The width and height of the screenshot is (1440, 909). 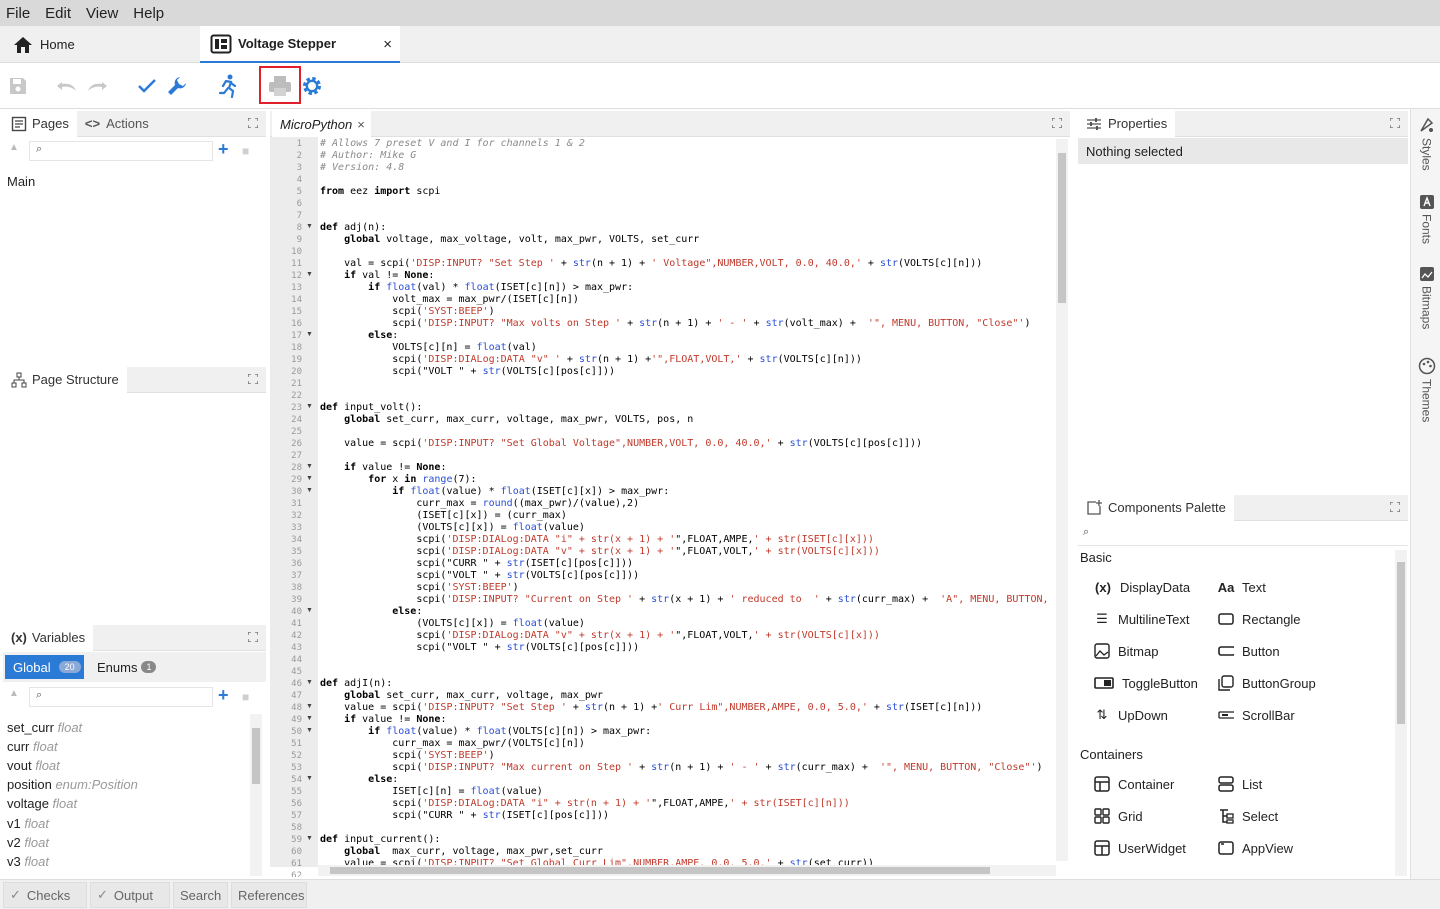 I want to click on component-togglebutton: ToggleButton, so click(x=1146, y=683).